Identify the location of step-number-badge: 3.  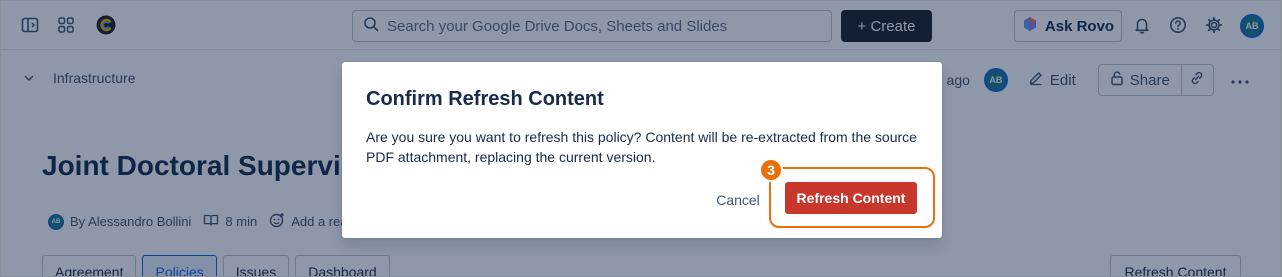
(771, 170).